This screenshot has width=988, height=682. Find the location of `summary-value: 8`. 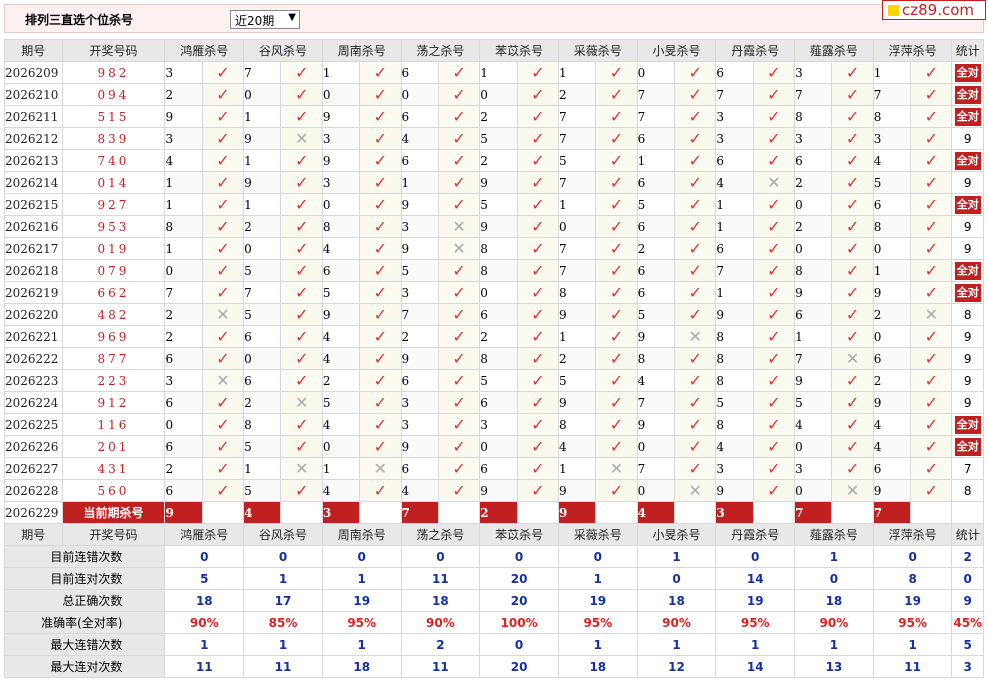

summary-value: 8 is located at coordinates (912, 578).